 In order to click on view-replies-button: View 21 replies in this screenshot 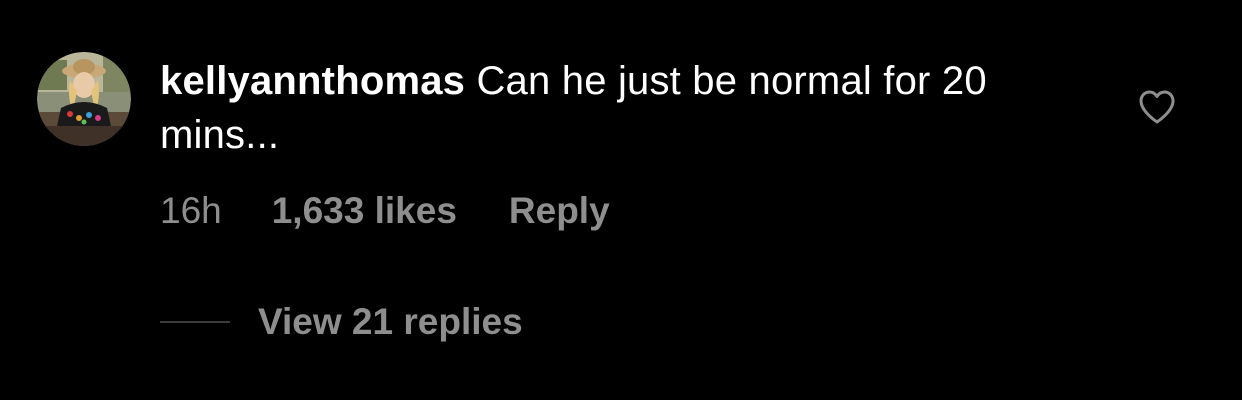, I will do `click(341, 322)`.